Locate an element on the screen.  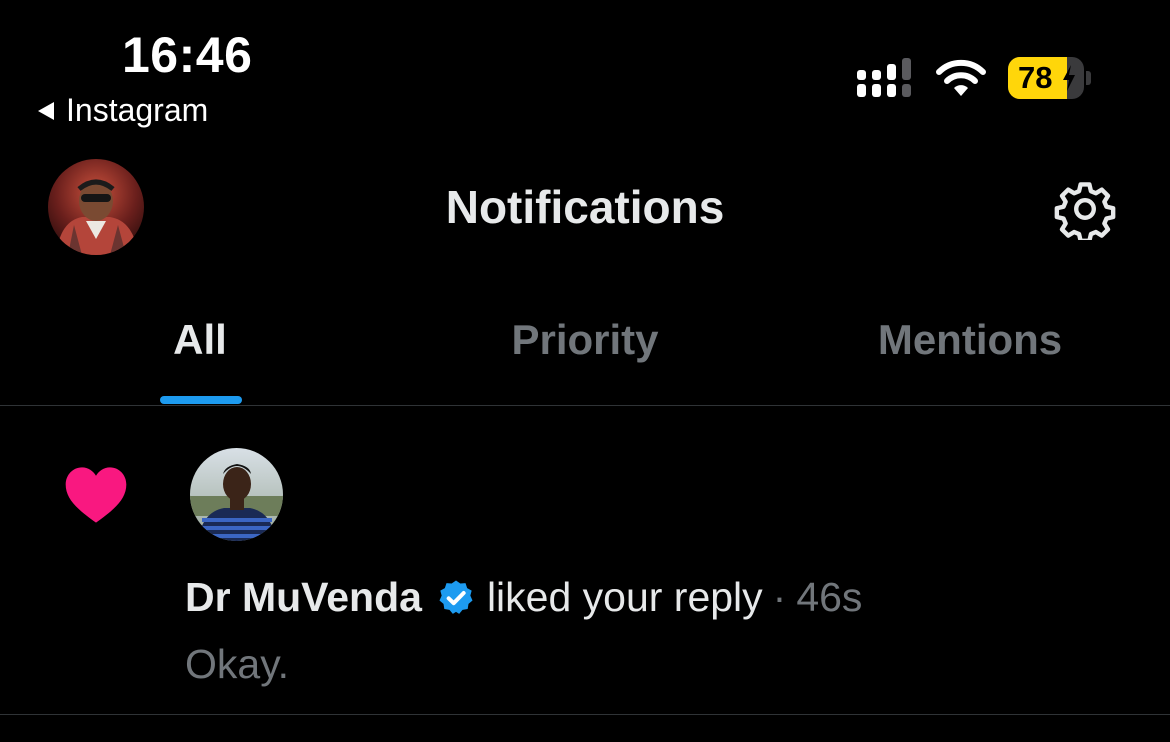
notification-time: 46s is located at coordinates (829, 597).